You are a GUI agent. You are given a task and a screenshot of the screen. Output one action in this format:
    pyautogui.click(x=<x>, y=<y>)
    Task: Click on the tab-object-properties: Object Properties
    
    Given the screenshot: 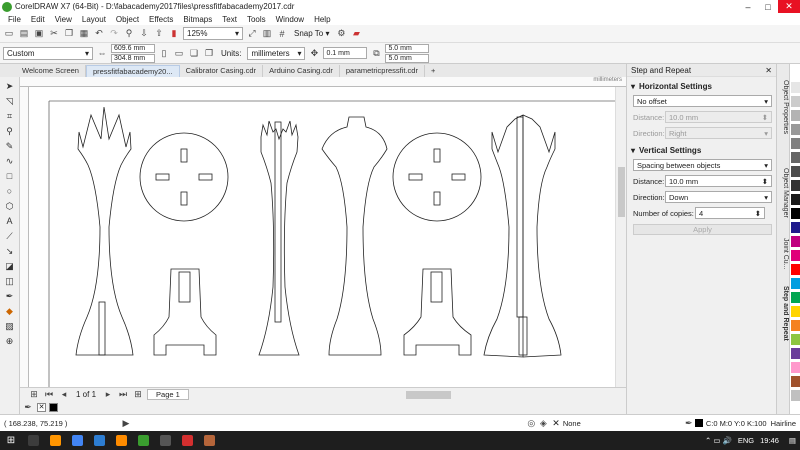 What is the action you would take?
    pyautogui.click(x=783, y=107)
    